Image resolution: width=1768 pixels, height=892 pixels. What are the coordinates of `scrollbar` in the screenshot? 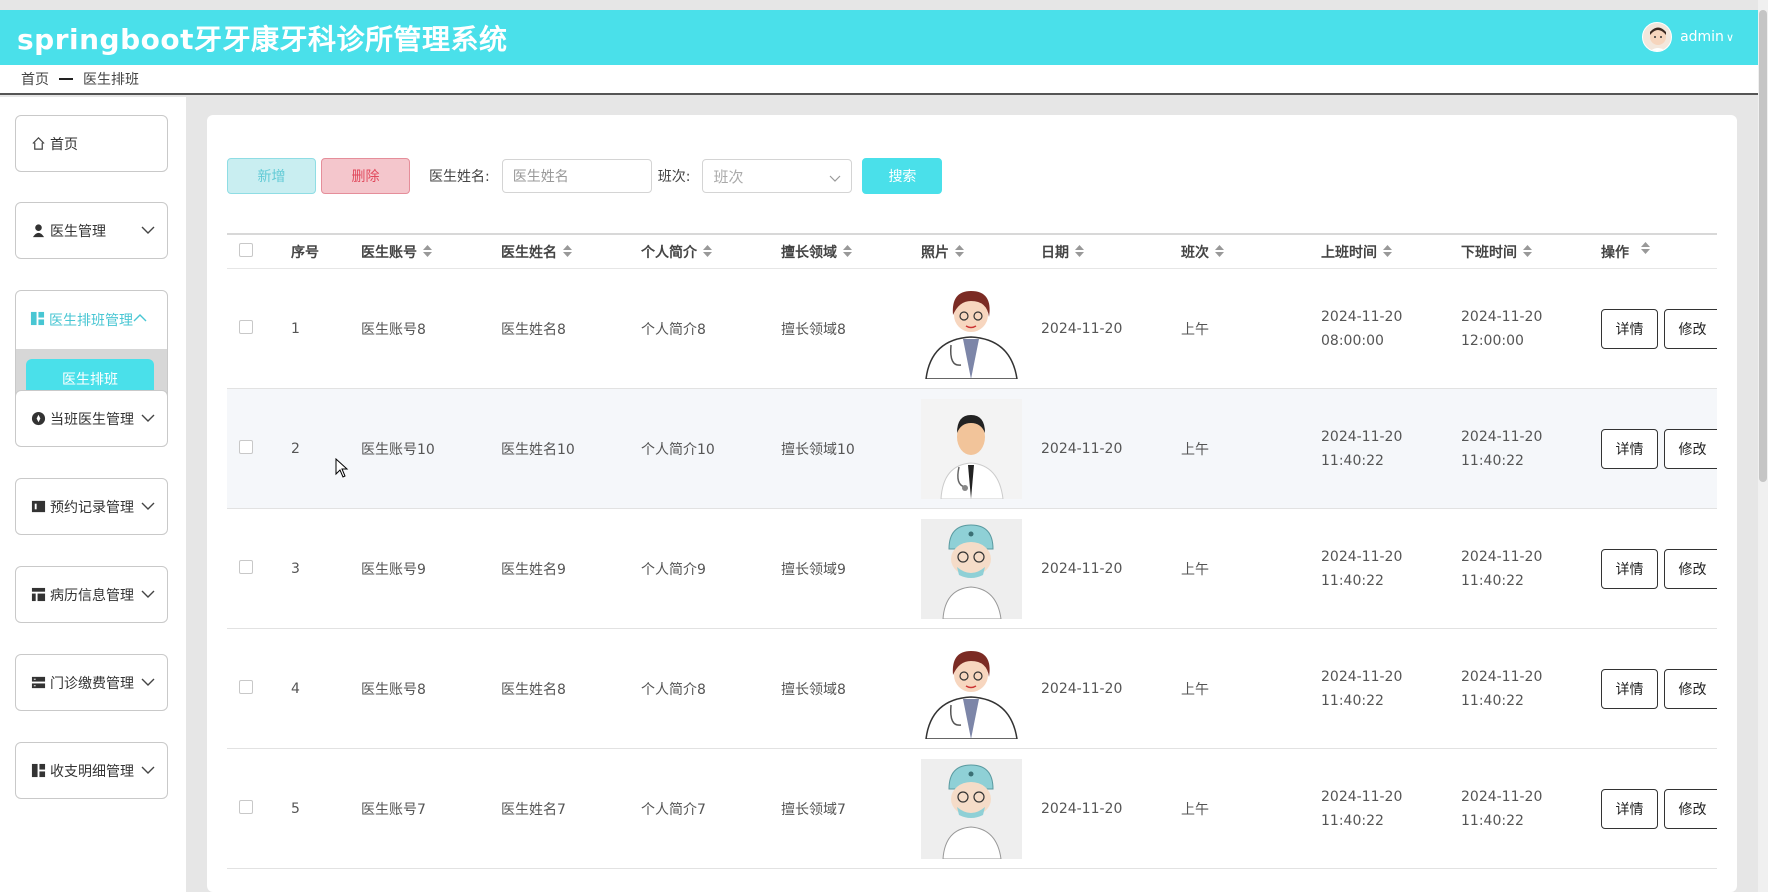 It's located at (1763, 446).